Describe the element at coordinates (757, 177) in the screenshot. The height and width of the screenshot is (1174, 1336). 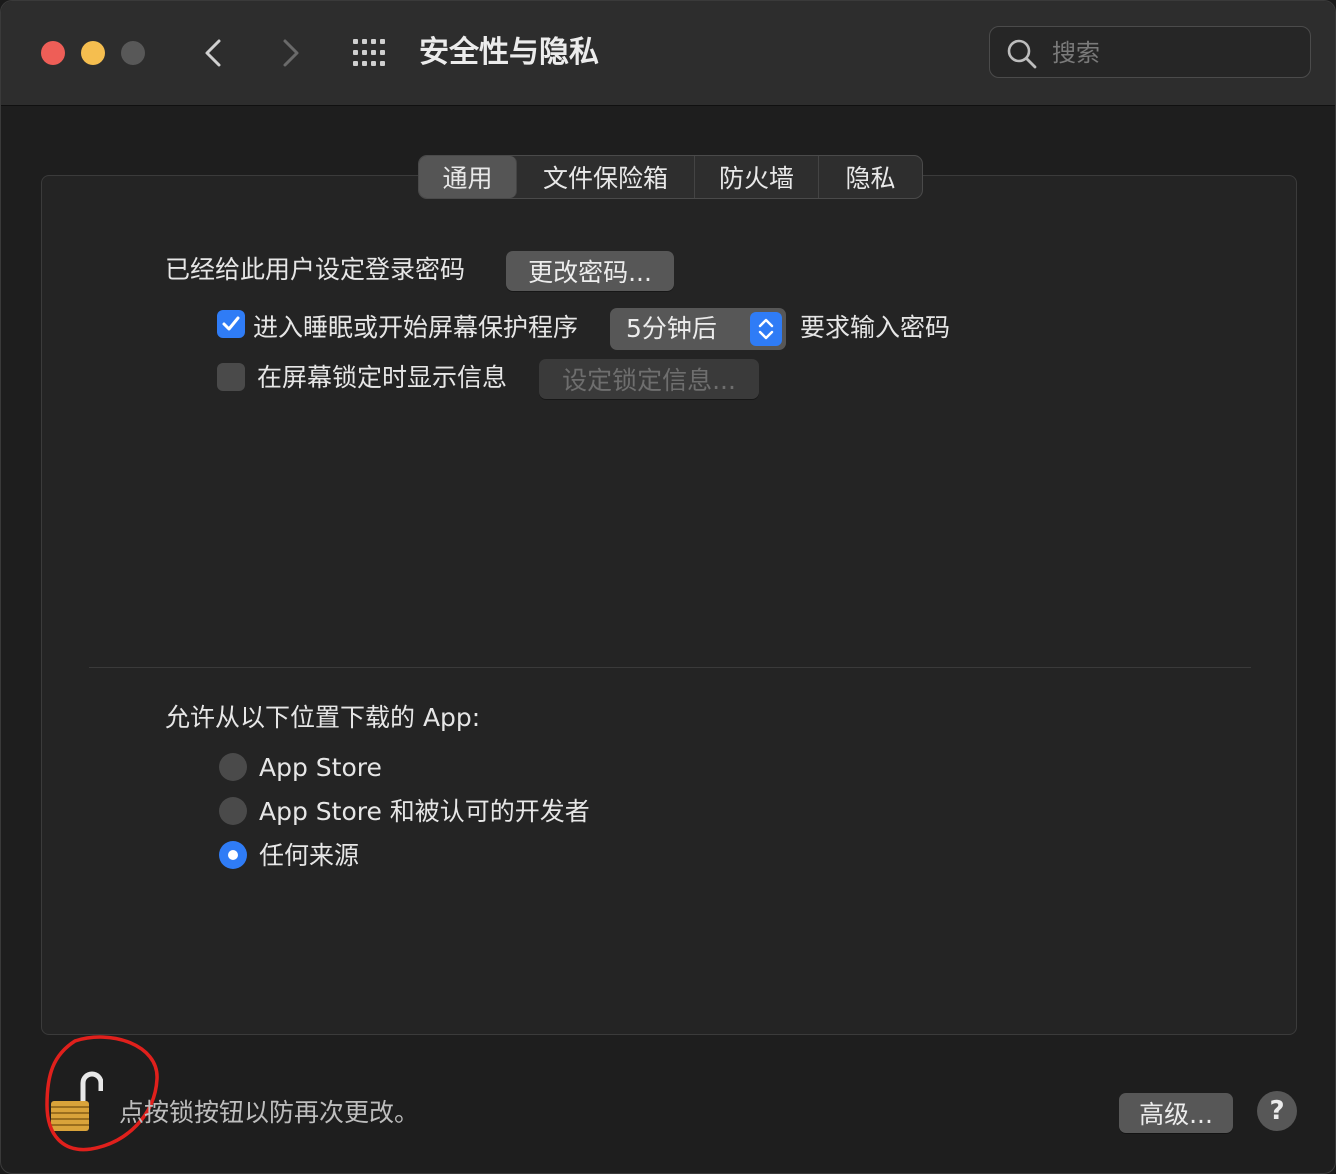
I see `tab-firewall: 防火墙` at that location.